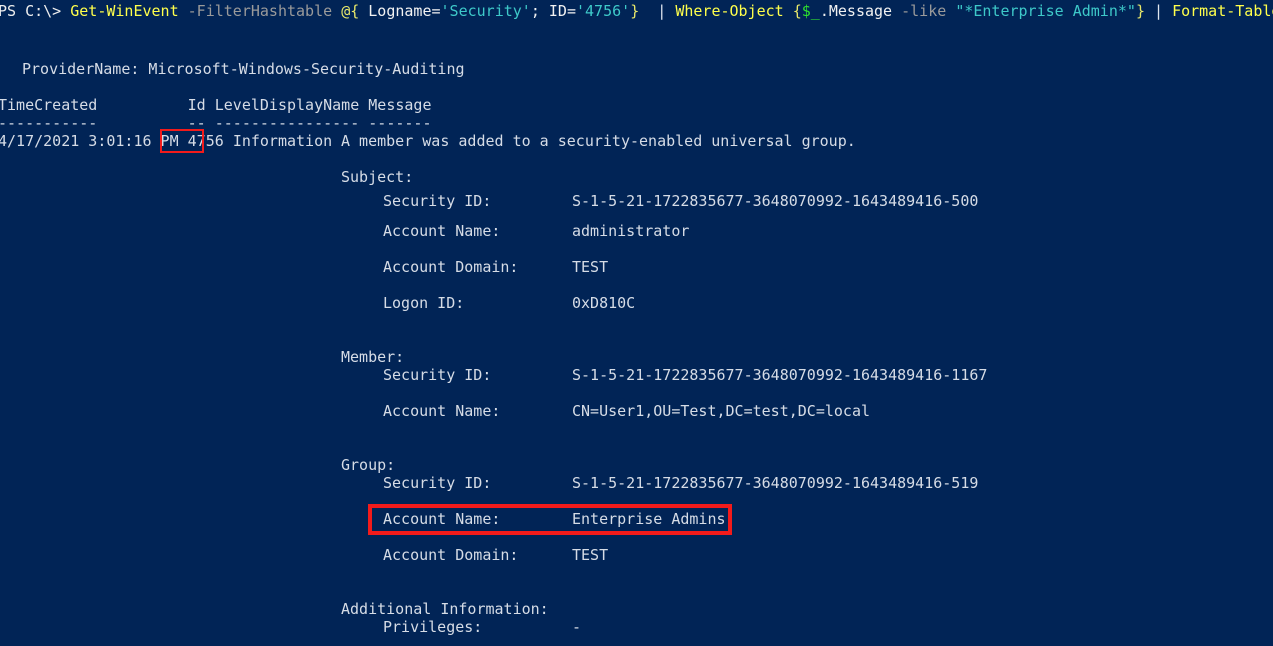 The height and width of the screenshot is (646, 1273). What do you see at coordinates (539, 11) in the screenshot?
I see `hash-semicolon: ;` at bounding box center [539, 11].